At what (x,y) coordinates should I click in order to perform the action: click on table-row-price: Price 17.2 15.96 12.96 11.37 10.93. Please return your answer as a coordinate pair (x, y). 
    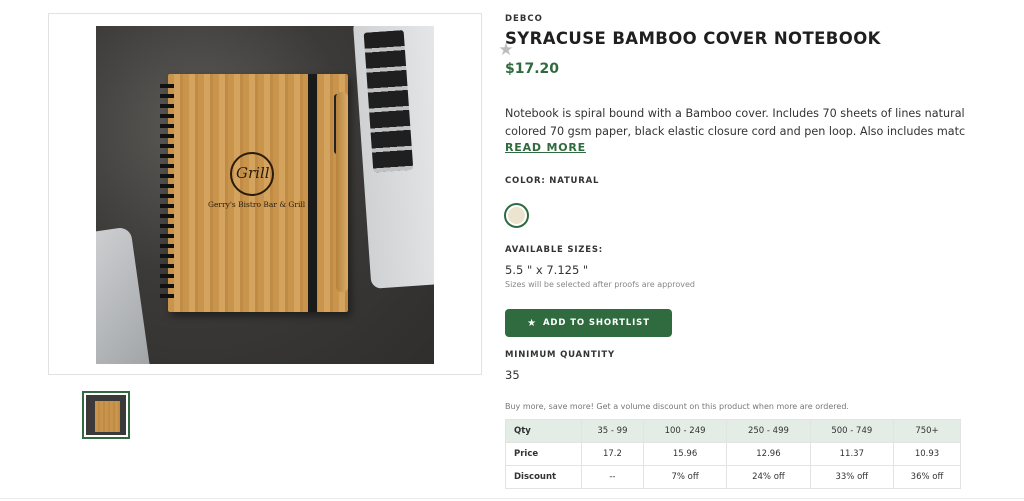
    Looking at the image, I should click on (733, 454).